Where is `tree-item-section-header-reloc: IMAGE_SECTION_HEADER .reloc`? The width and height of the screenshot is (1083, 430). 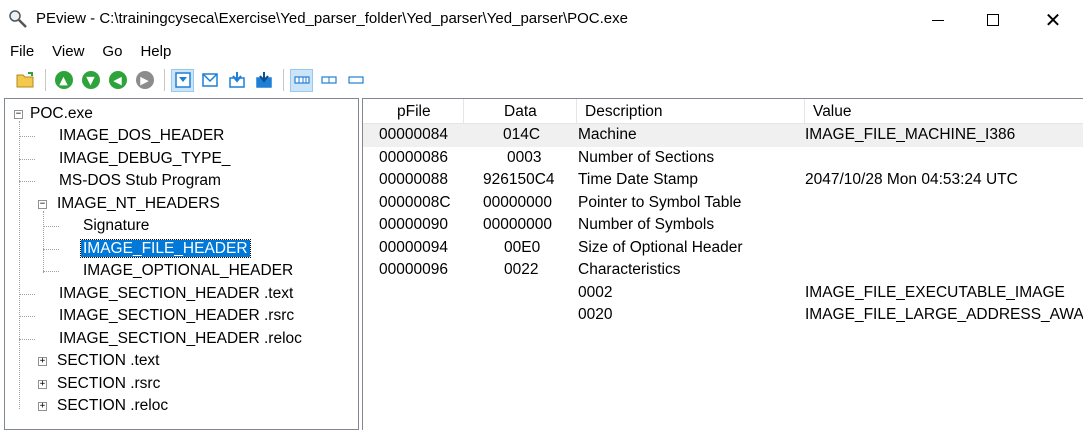 tree-item-section-header-reloc: IMAGE_SECTION_HEADER .reloc is located at coordinates (180, 339).